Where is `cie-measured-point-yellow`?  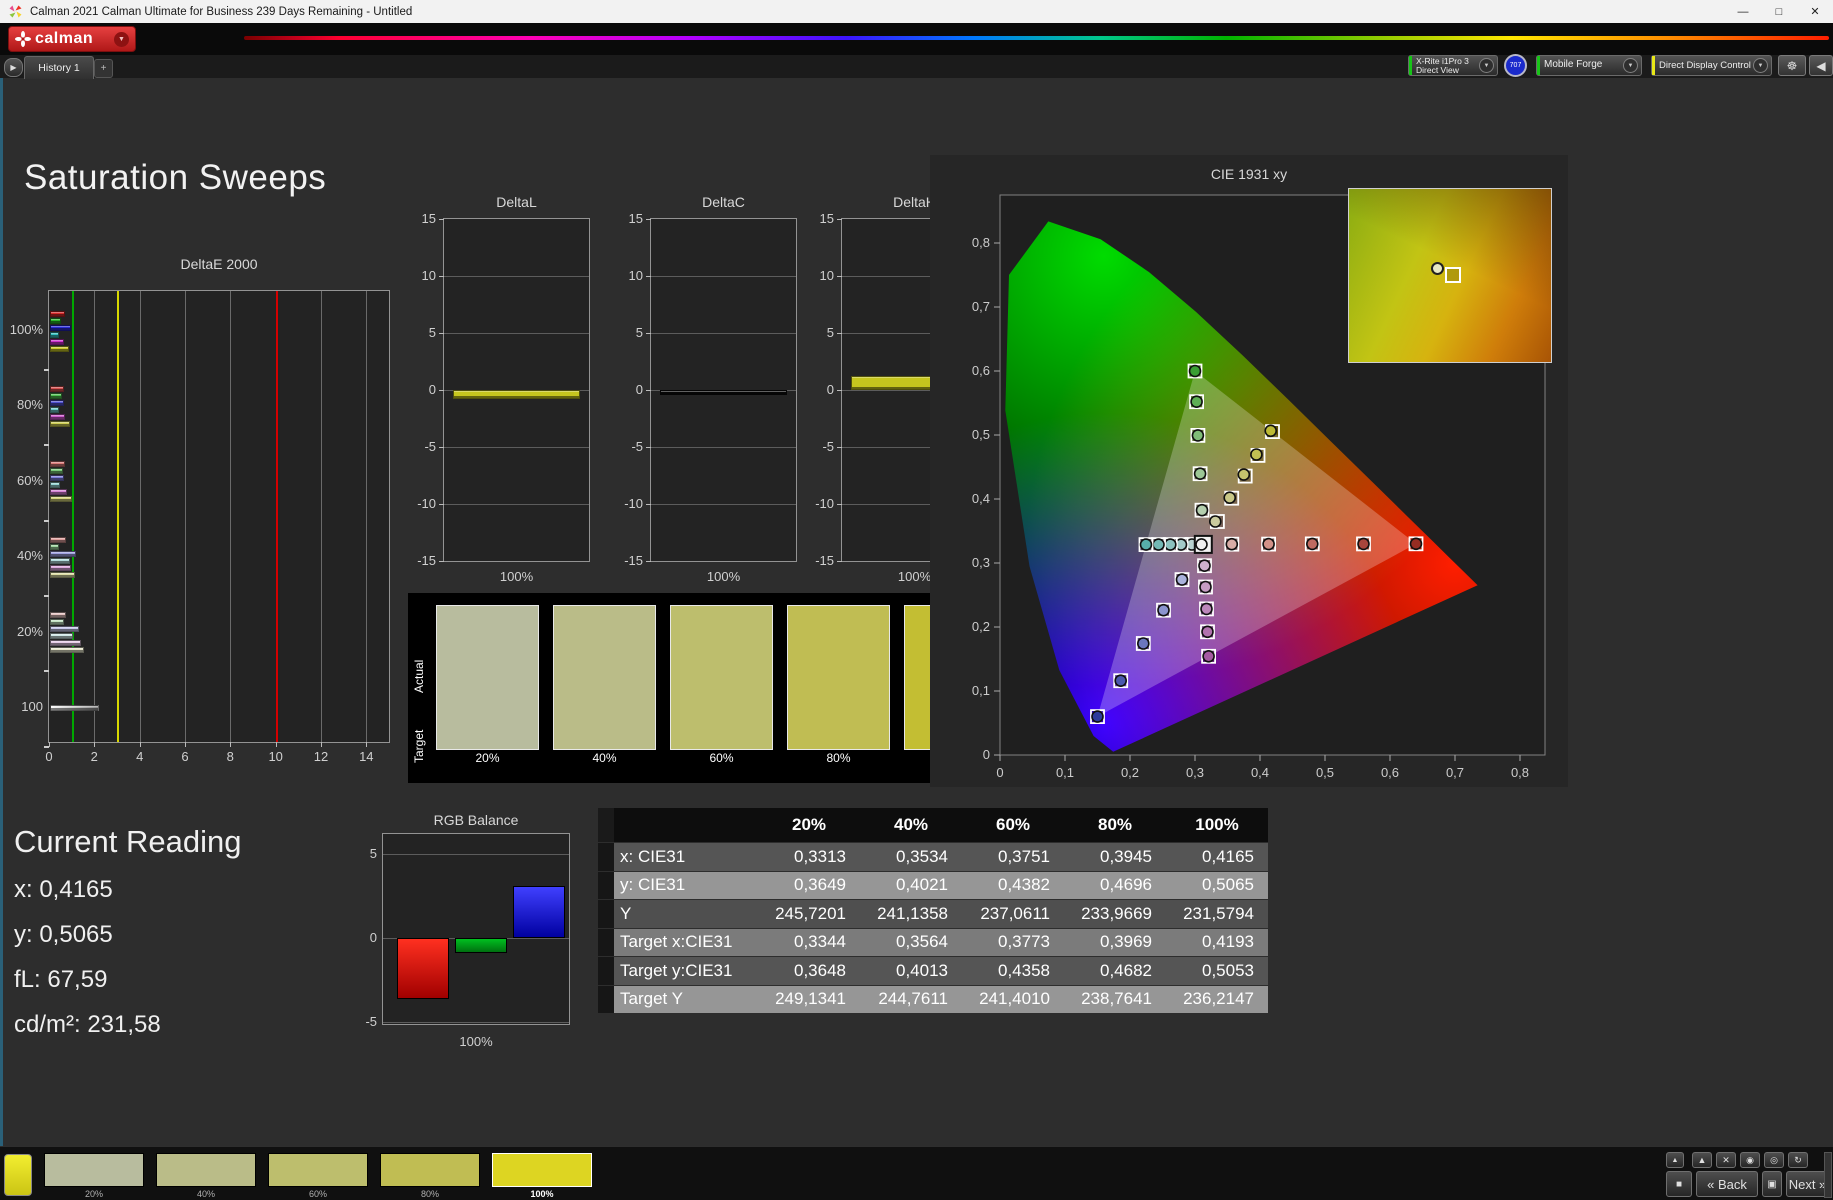
cie-measured-point-yellow is located at coordinates (1271, 431).